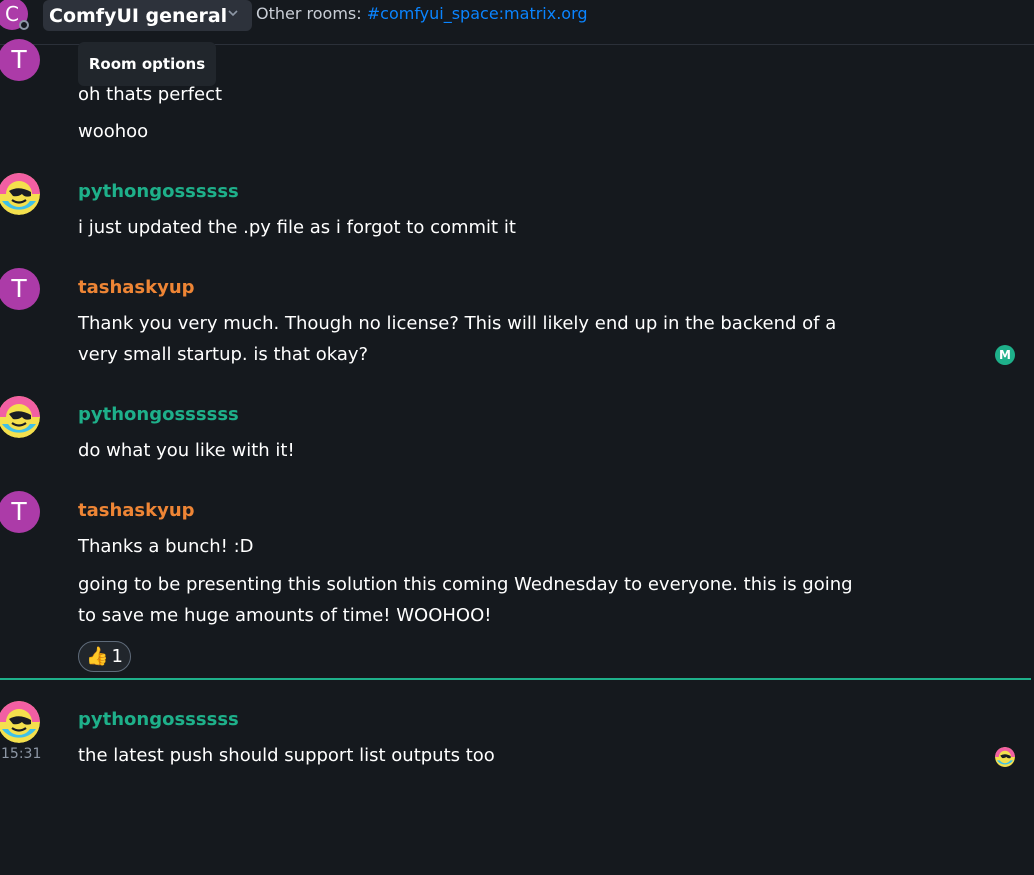 This screenshot has height=875, width=1034. Describe the element at coordinates (233, 13) in the screenshot. I see `chevron-down-icon` at that location.